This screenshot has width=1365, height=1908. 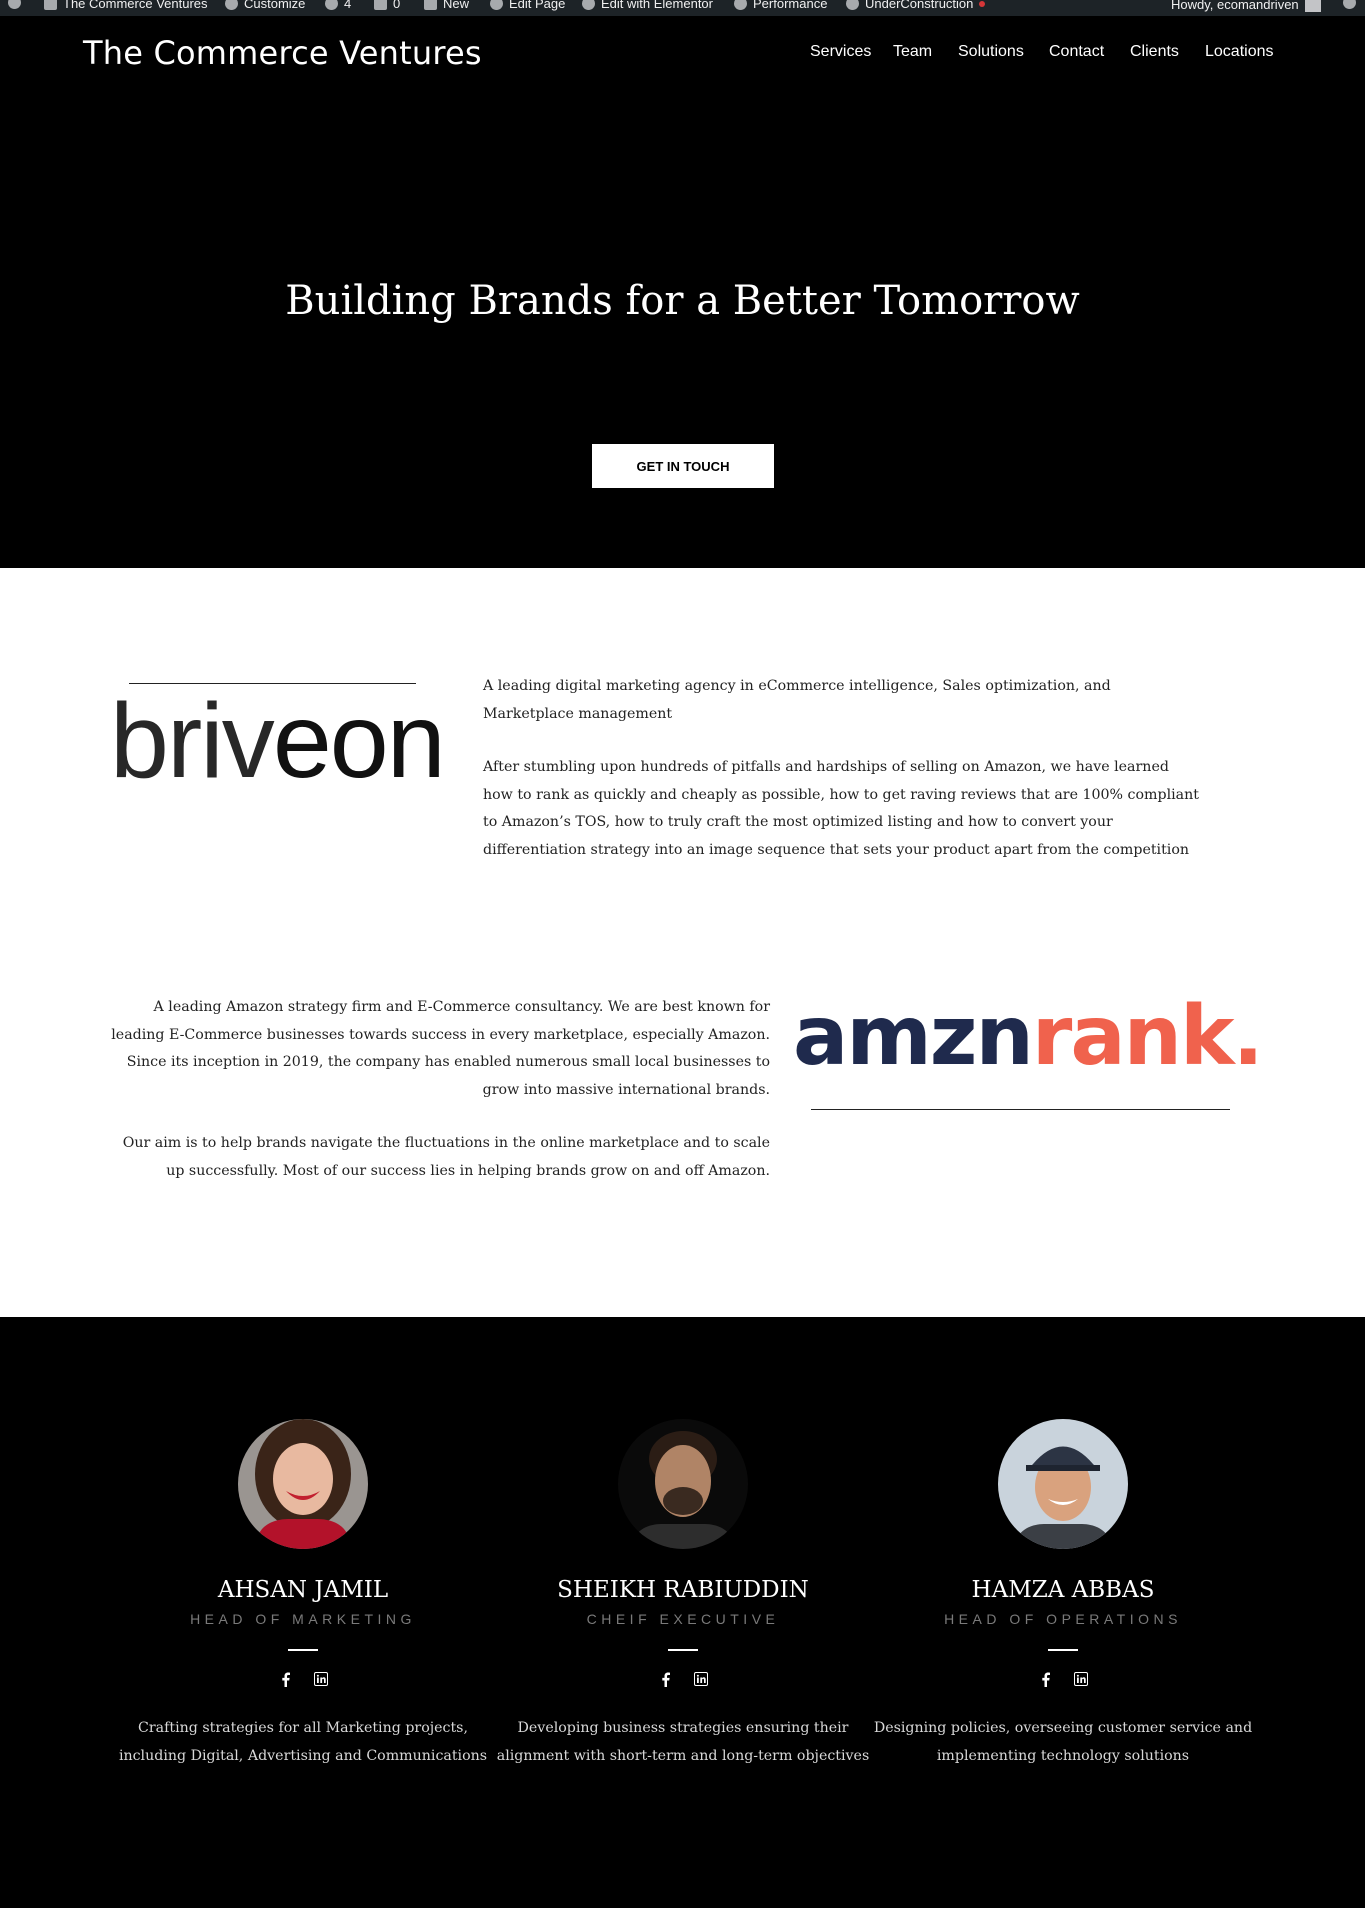 What do you see at coordinates (303, 1619) in the screenshot?
I see `member-role: HEAD OF MARKETING` at bounding box center [303, 1619].